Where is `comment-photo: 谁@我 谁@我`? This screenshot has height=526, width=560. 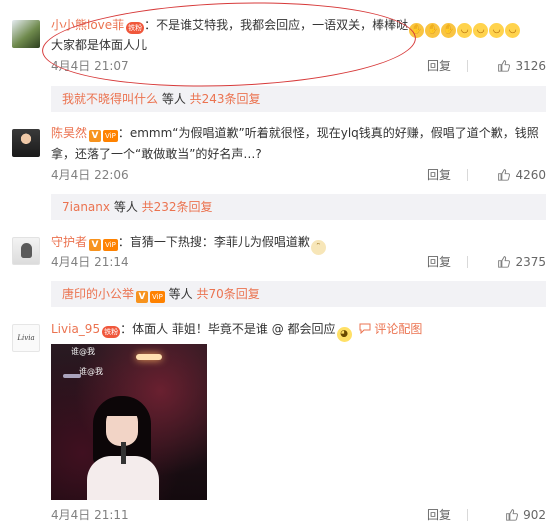 comment-photo: 谁@我 谁@我 is located at coordinates (129, 422).